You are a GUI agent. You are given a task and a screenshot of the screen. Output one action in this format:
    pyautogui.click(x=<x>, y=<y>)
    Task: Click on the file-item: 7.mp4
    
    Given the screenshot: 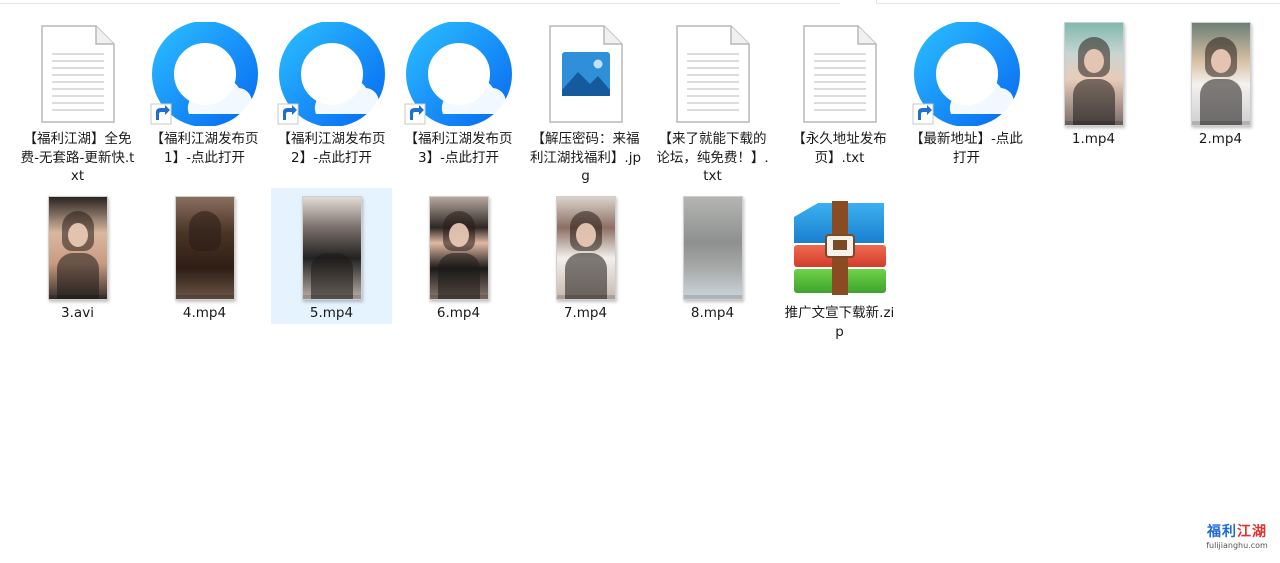 What is the action you would take?
    pyautogui.click(x=585, y=275)
    